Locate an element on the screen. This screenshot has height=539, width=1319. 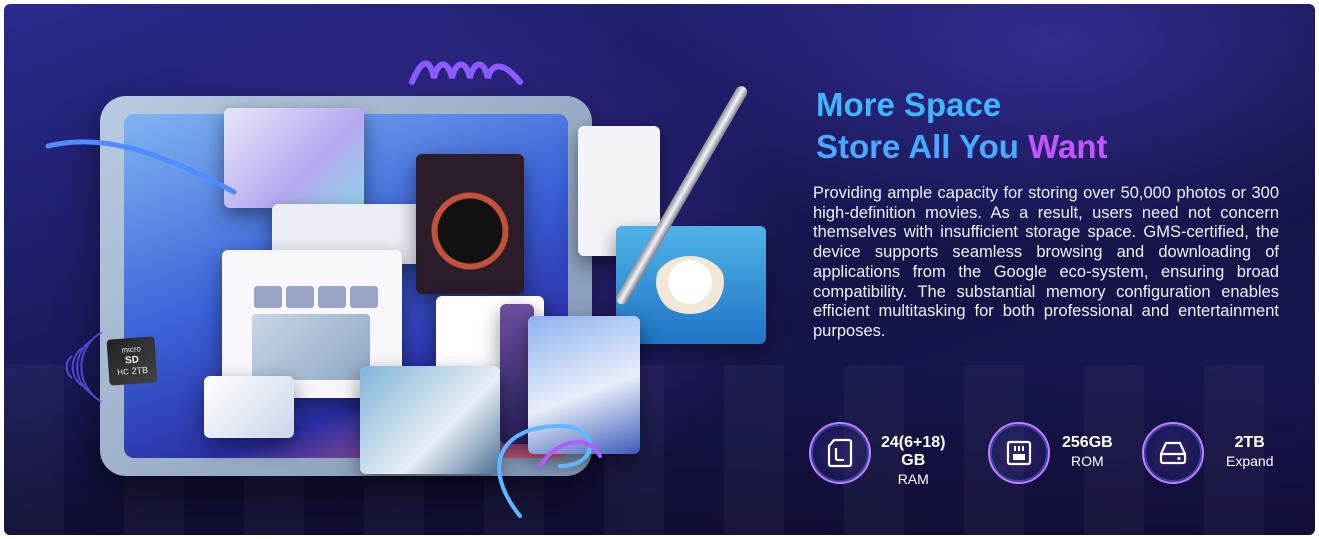
swirl-decoration-top is located at coordinates (466, 72).